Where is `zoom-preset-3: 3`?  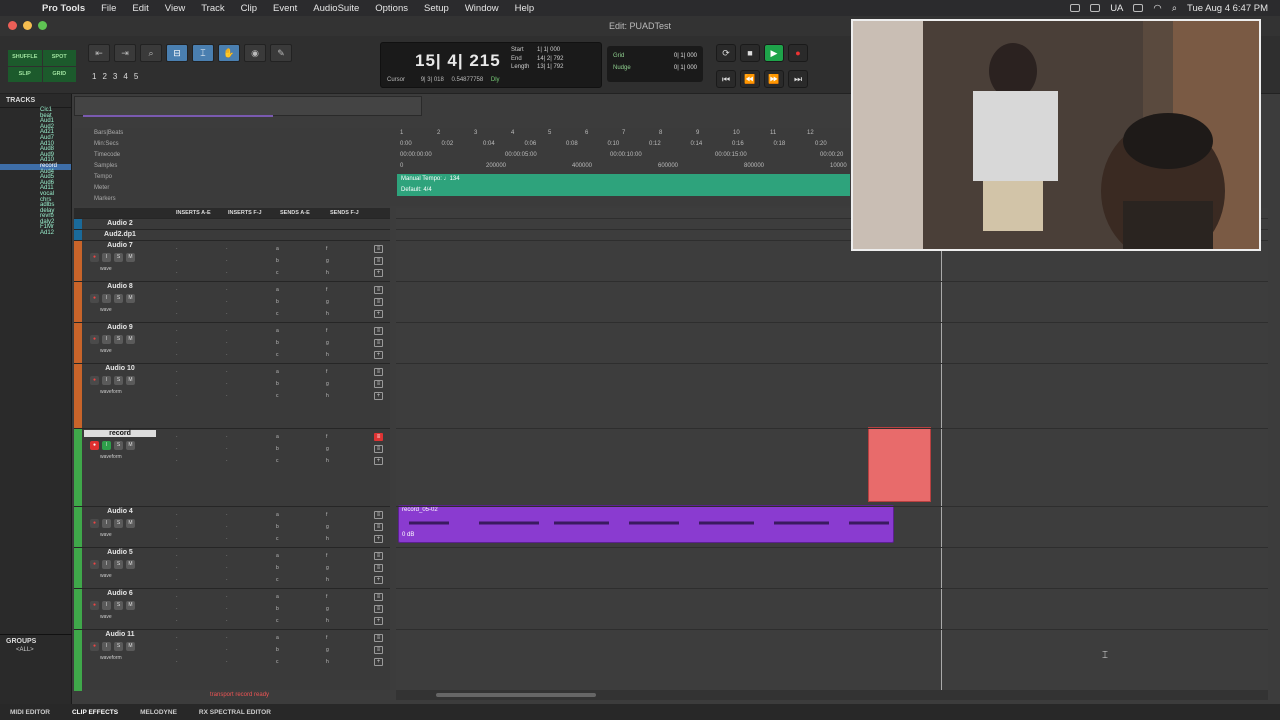
zoom-preset-3: 3 is located at coordinates (115, 76).